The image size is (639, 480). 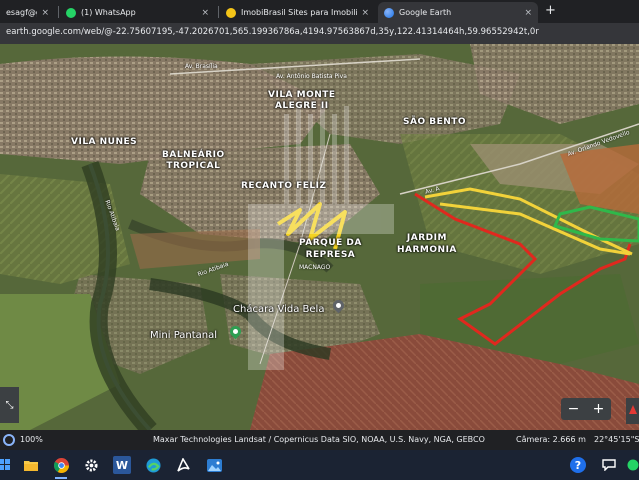 What do you see at coordinates (183, 335) in the screenshot?
I see `place-label-mini-pantanal: Mini Pantanal` at bounding box center [183, 335].